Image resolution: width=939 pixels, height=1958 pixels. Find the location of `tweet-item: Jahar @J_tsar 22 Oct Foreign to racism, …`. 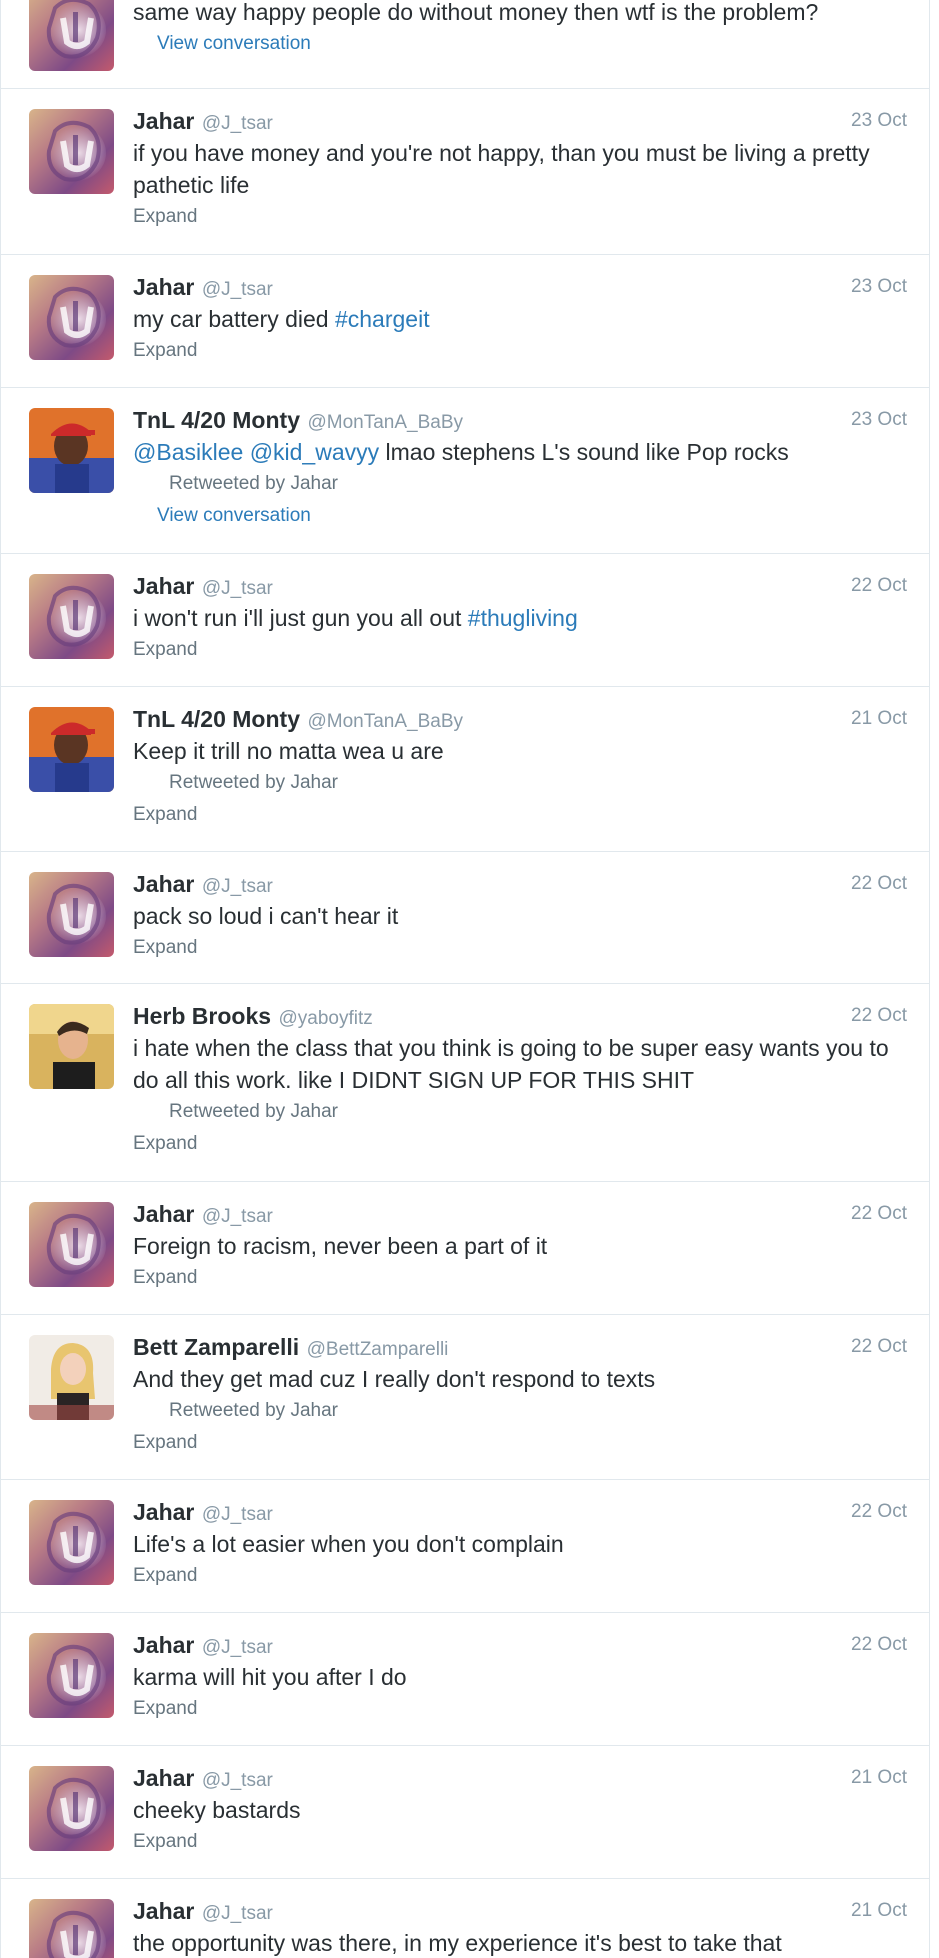

tweet-item: Jahar @J_tsar 22 Oct Foreign to racism, … is located at coordinates (465, 1248).